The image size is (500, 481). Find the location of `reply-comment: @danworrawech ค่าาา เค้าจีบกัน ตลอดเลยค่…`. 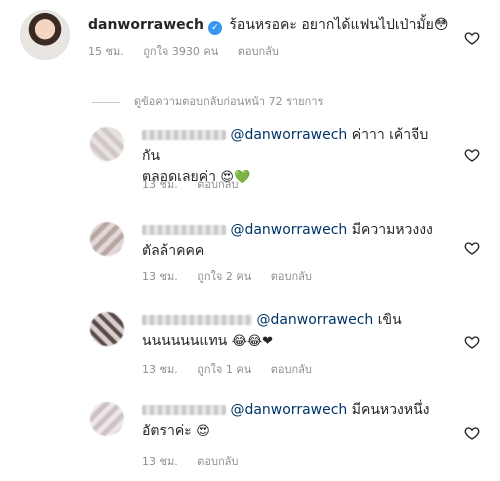

reply-comment: @danworrawech ค่าาา เค้าจีบกัน ตลอดเลยค่… is located at coordinates (285, 160).